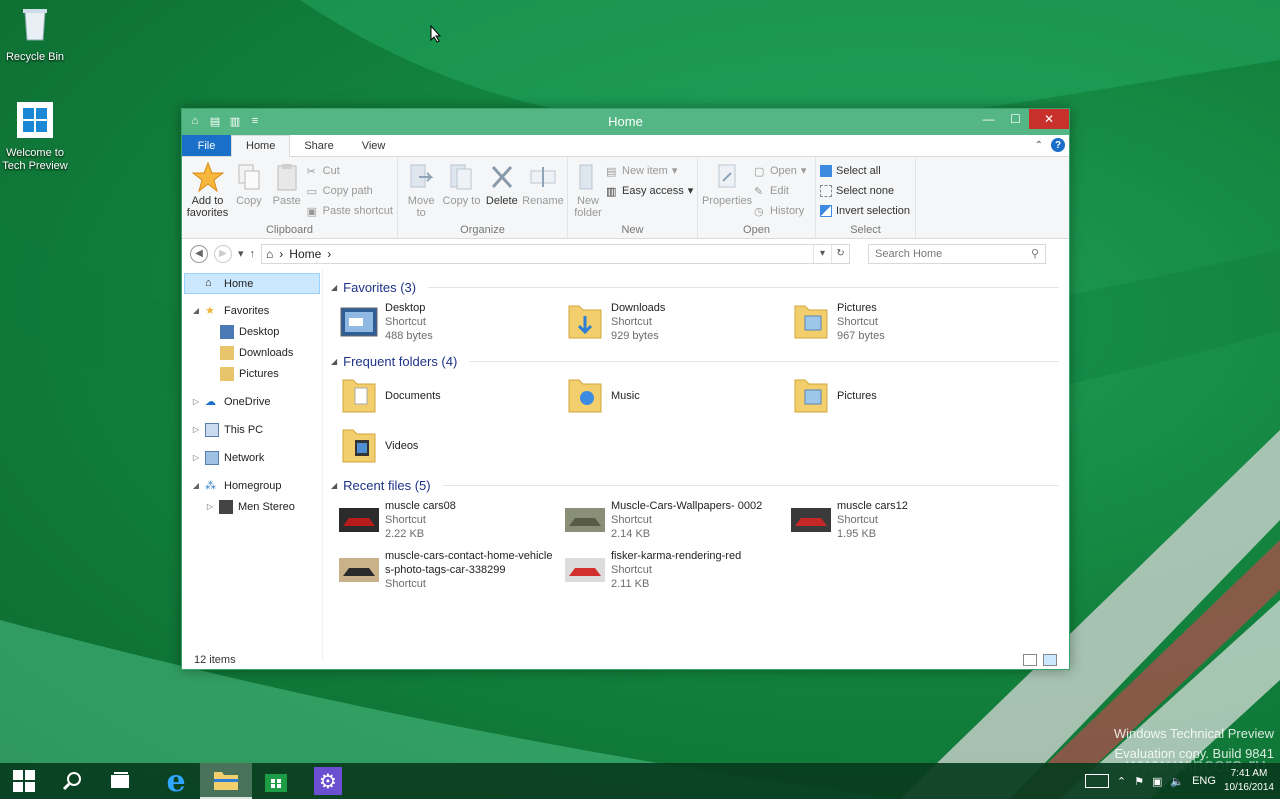  Describe the element at coordinates (206, 145) in the screenshot. I see `tab-file: File` at that location.